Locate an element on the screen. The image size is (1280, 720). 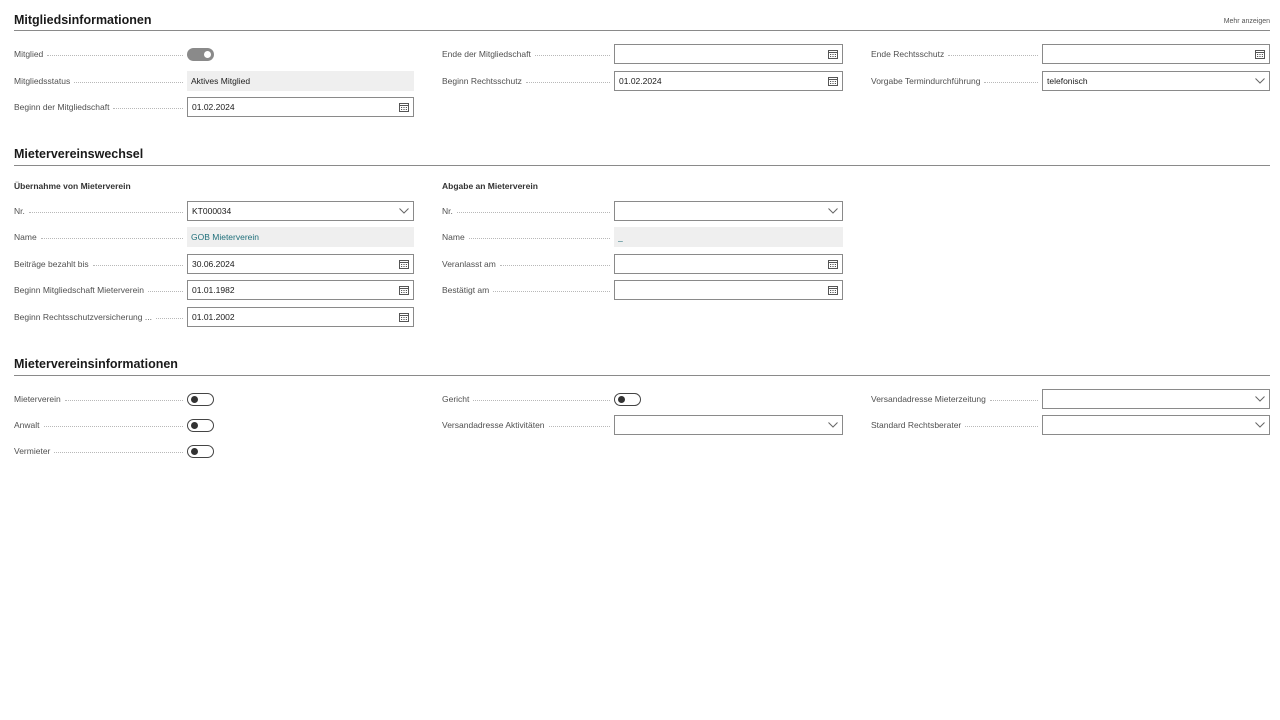
mieterverein-toggle is located at coordinates (200, 399).